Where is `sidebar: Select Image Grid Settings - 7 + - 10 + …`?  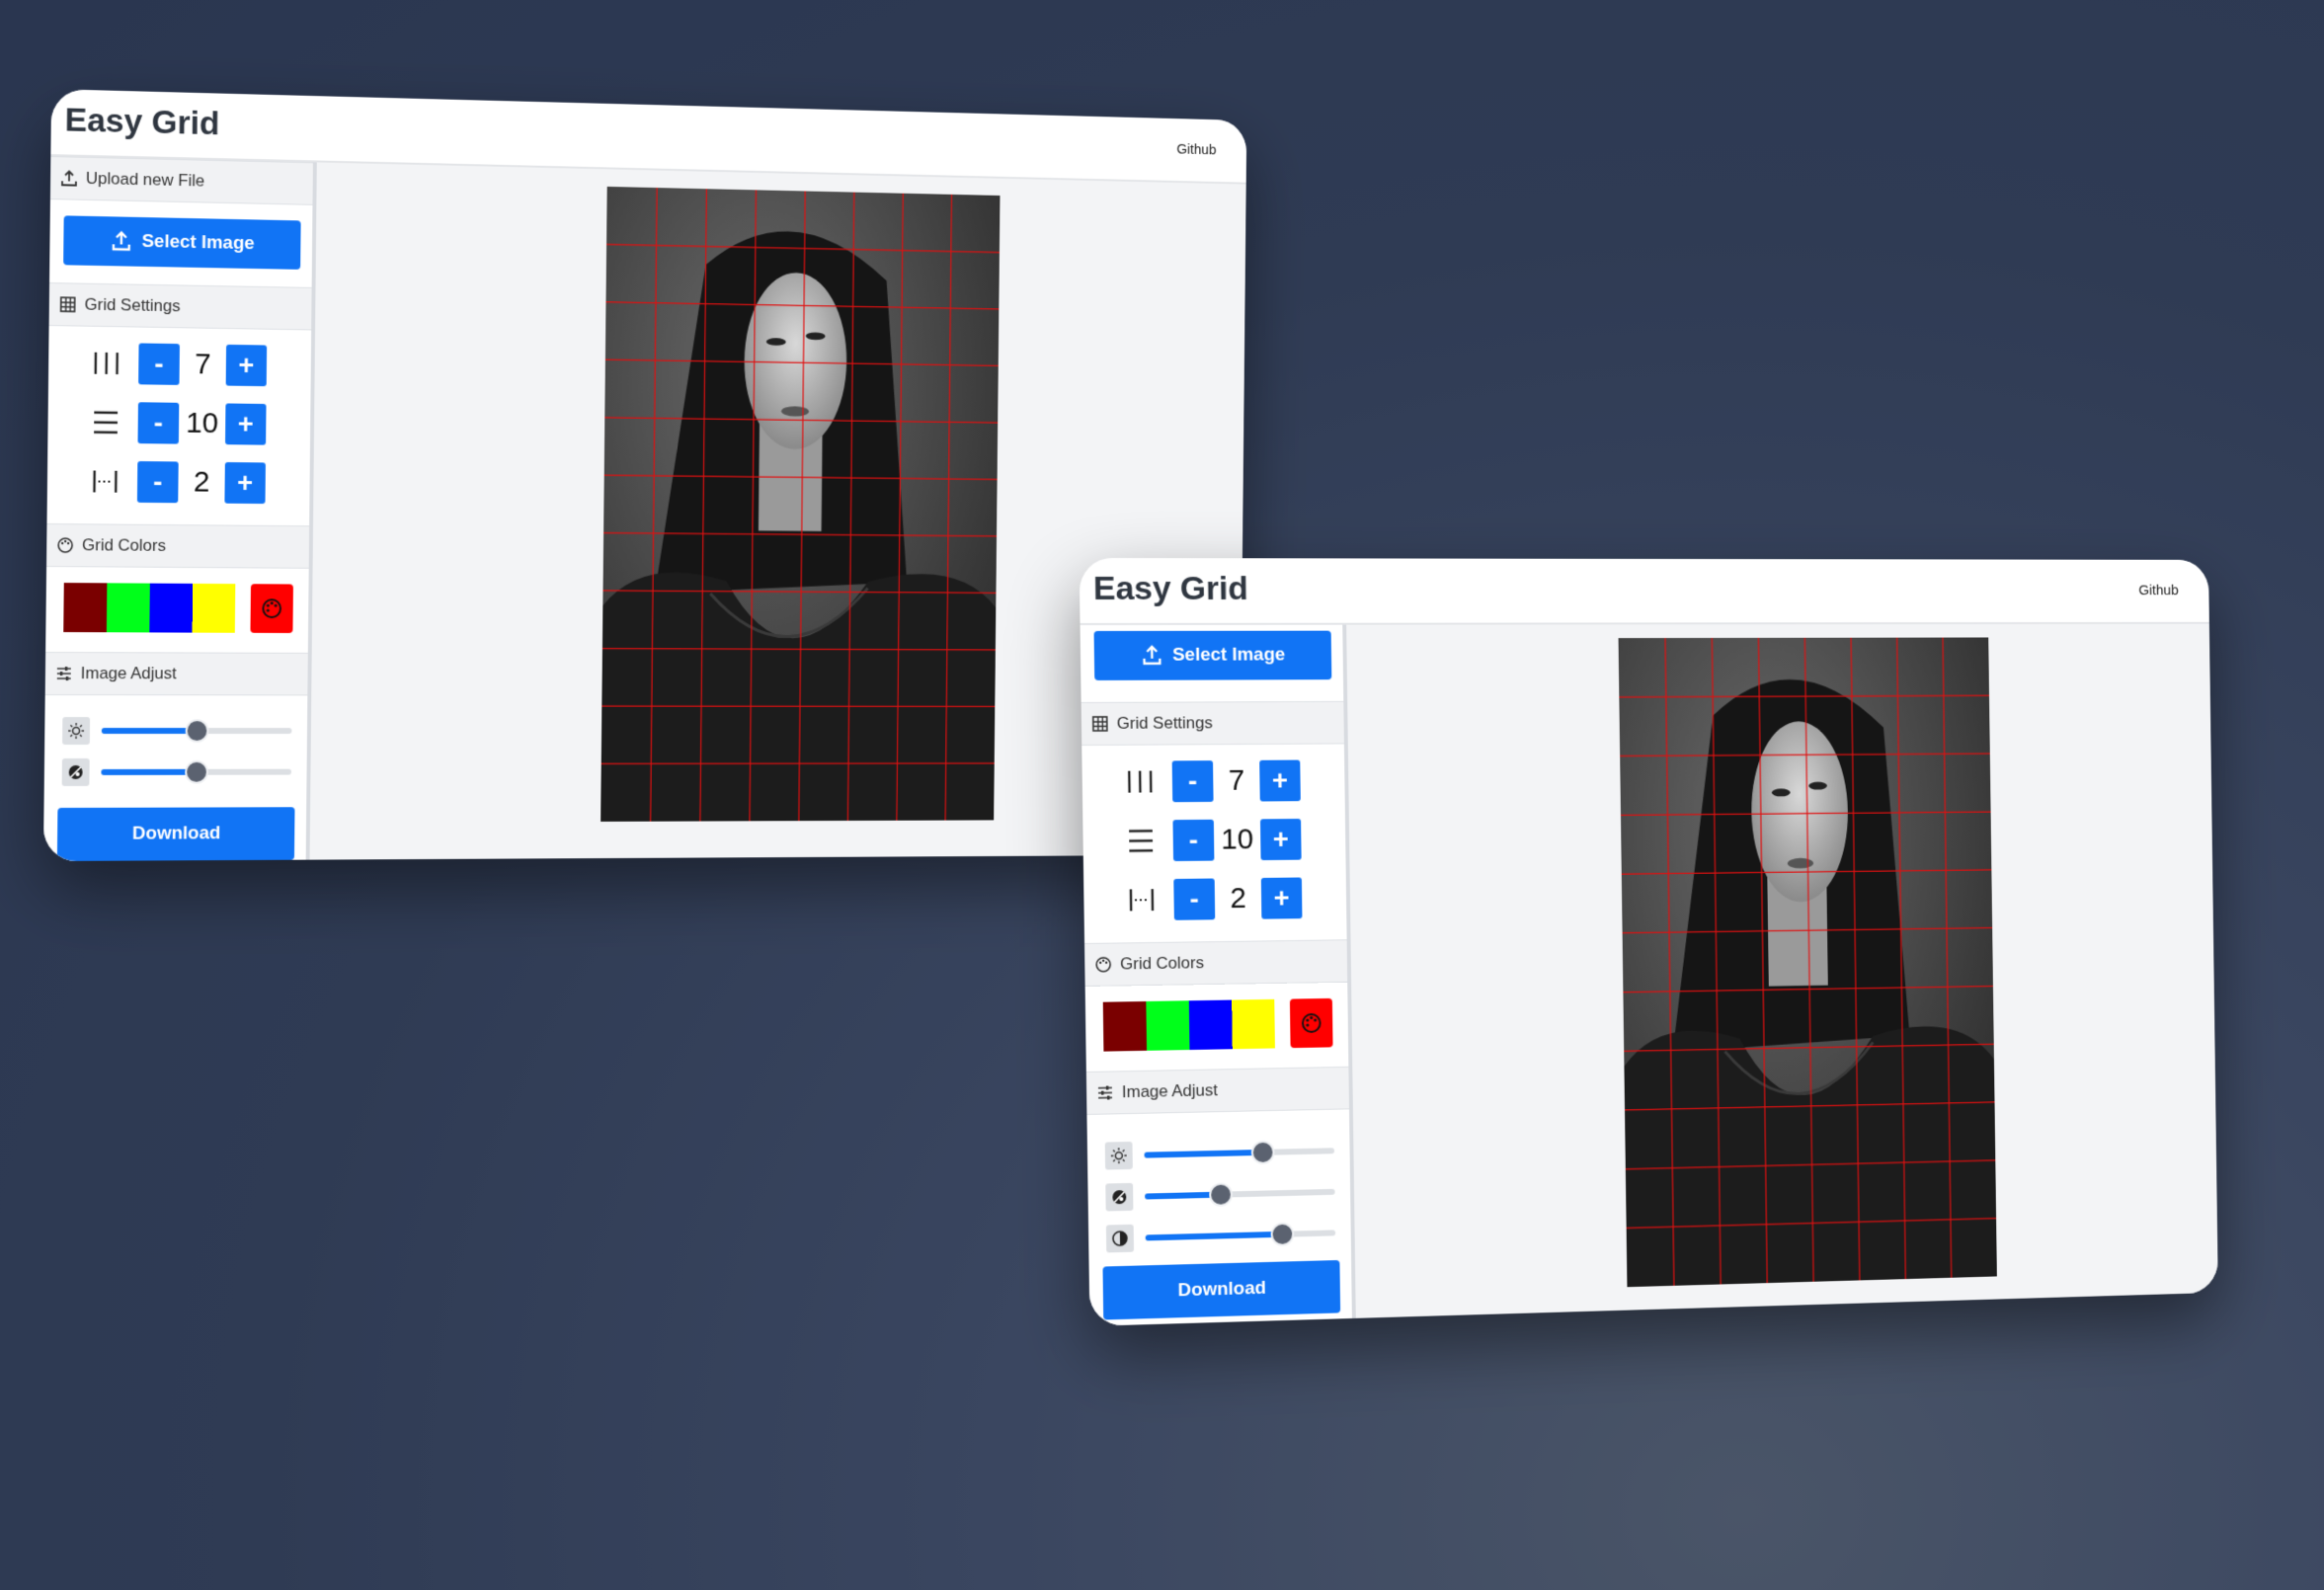 sidebar: Select Image Grid Settings - 7 + - 10 + … is located at coordinates (1218, 975).